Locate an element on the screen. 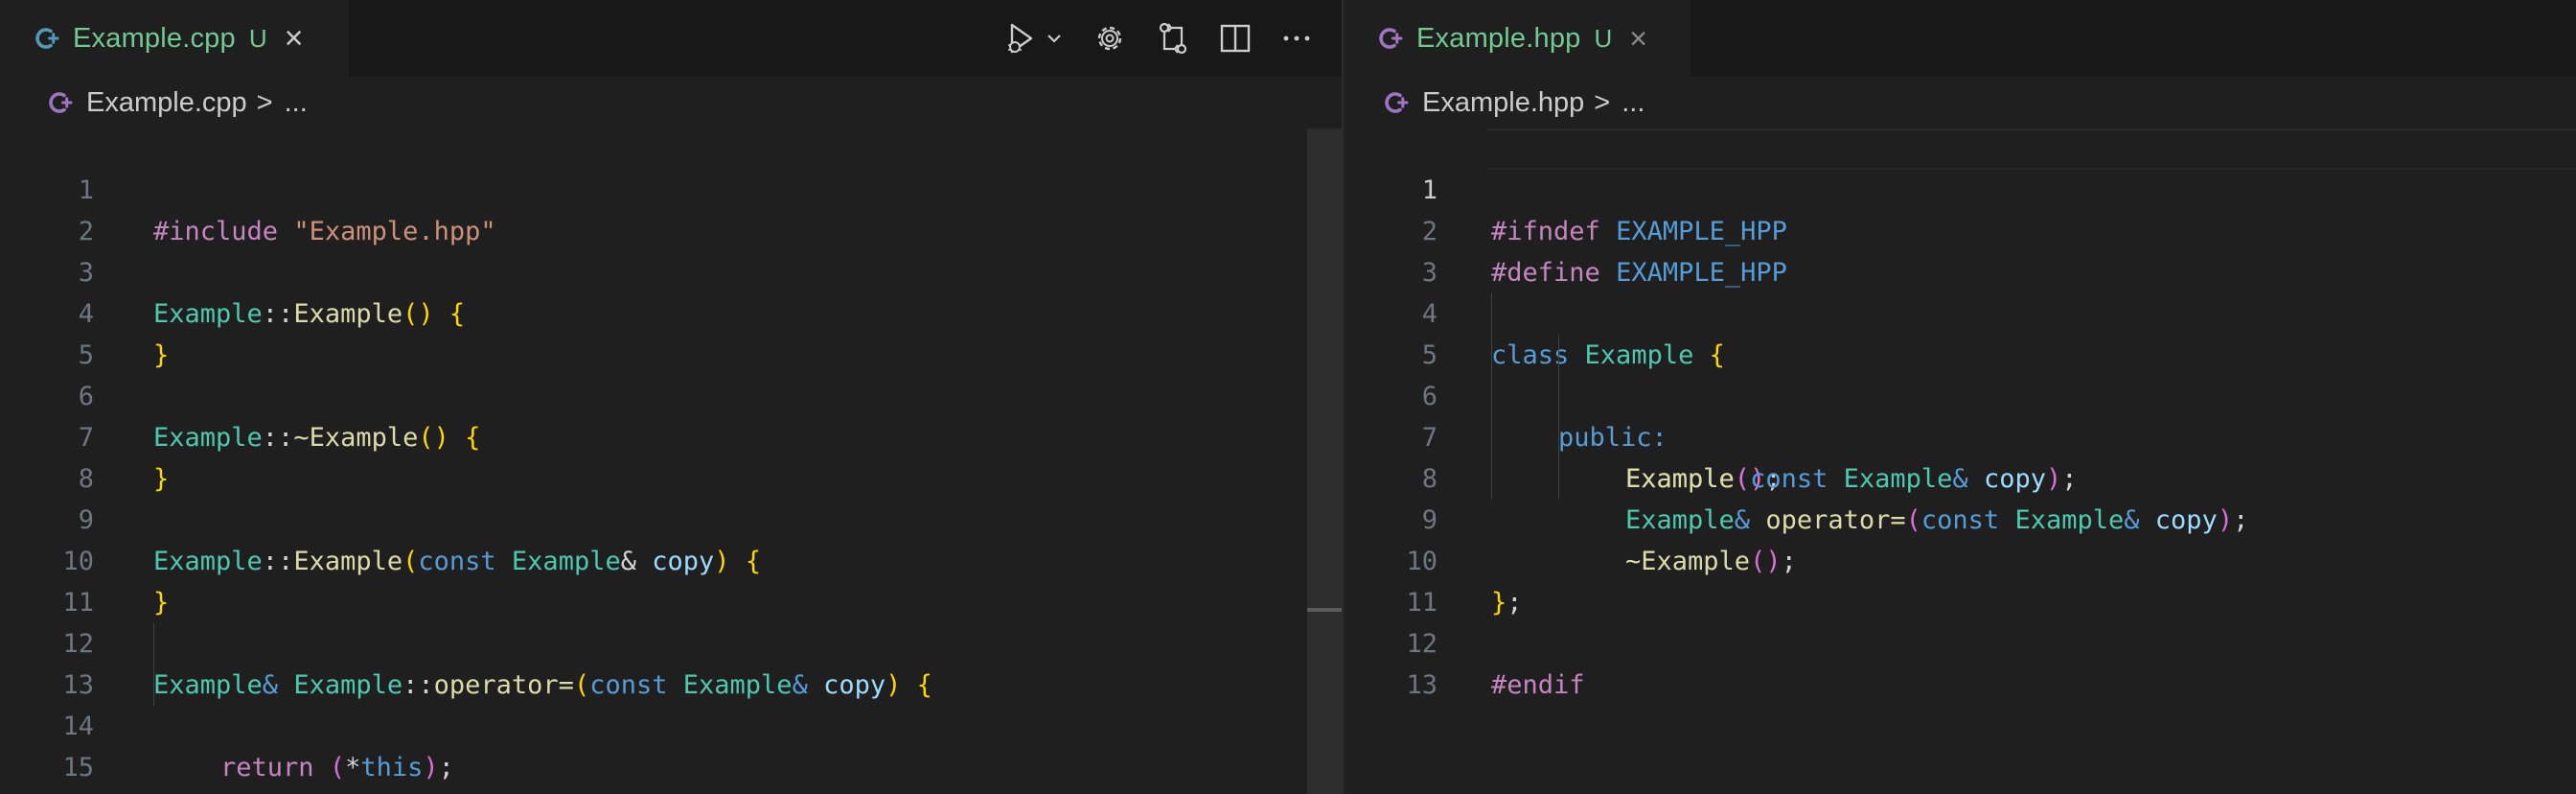  code-line: 8 is located at coordinates (671, 455).